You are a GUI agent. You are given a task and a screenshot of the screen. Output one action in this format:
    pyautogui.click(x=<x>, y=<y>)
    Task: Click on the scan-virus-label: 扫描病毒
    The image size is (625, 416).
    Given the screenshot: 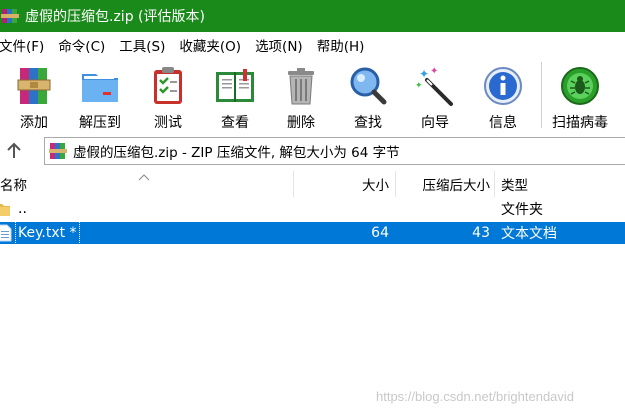 What is the action you would take?
    pyautogui.click(x=580, y=123)
    